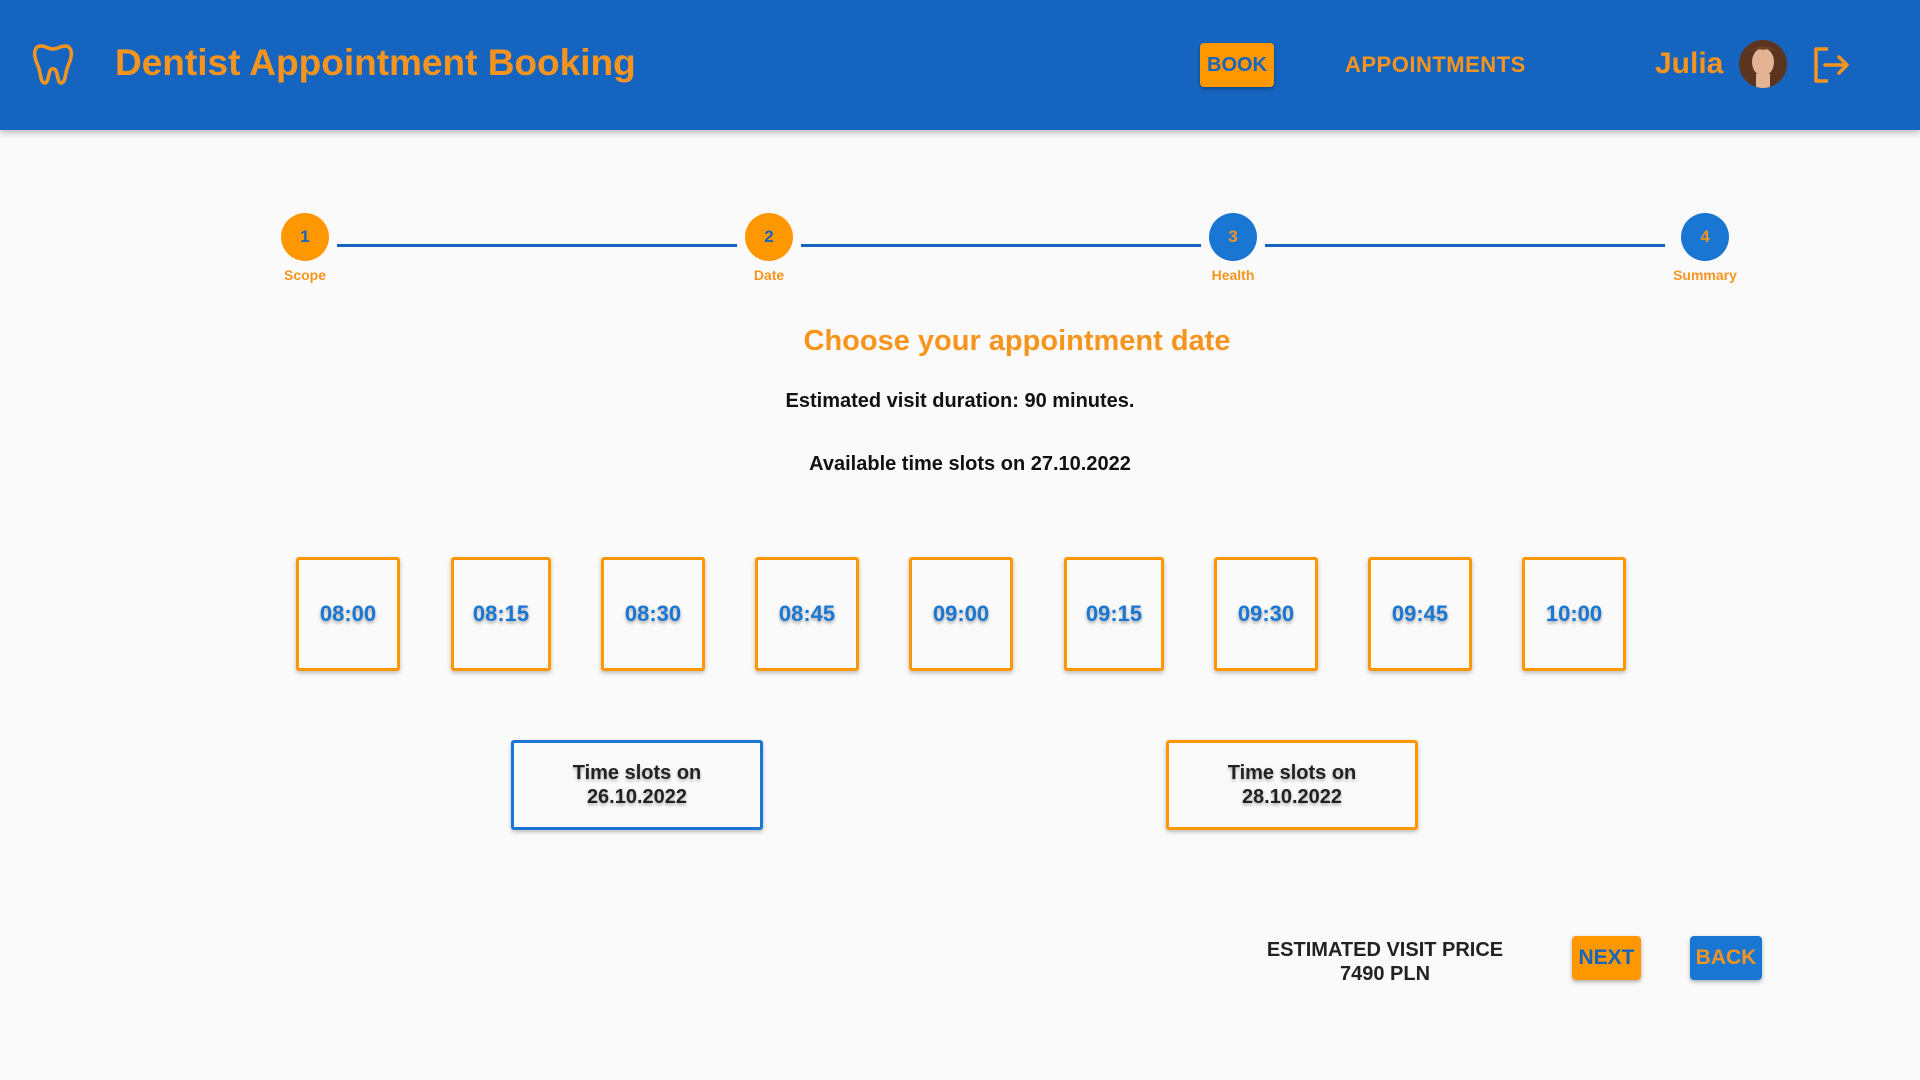 This screenshot has width=1920, height=1080. Describe the element at coordinates (348, 614) in the screenshot. I see `time-slot: 08:00` at that location.